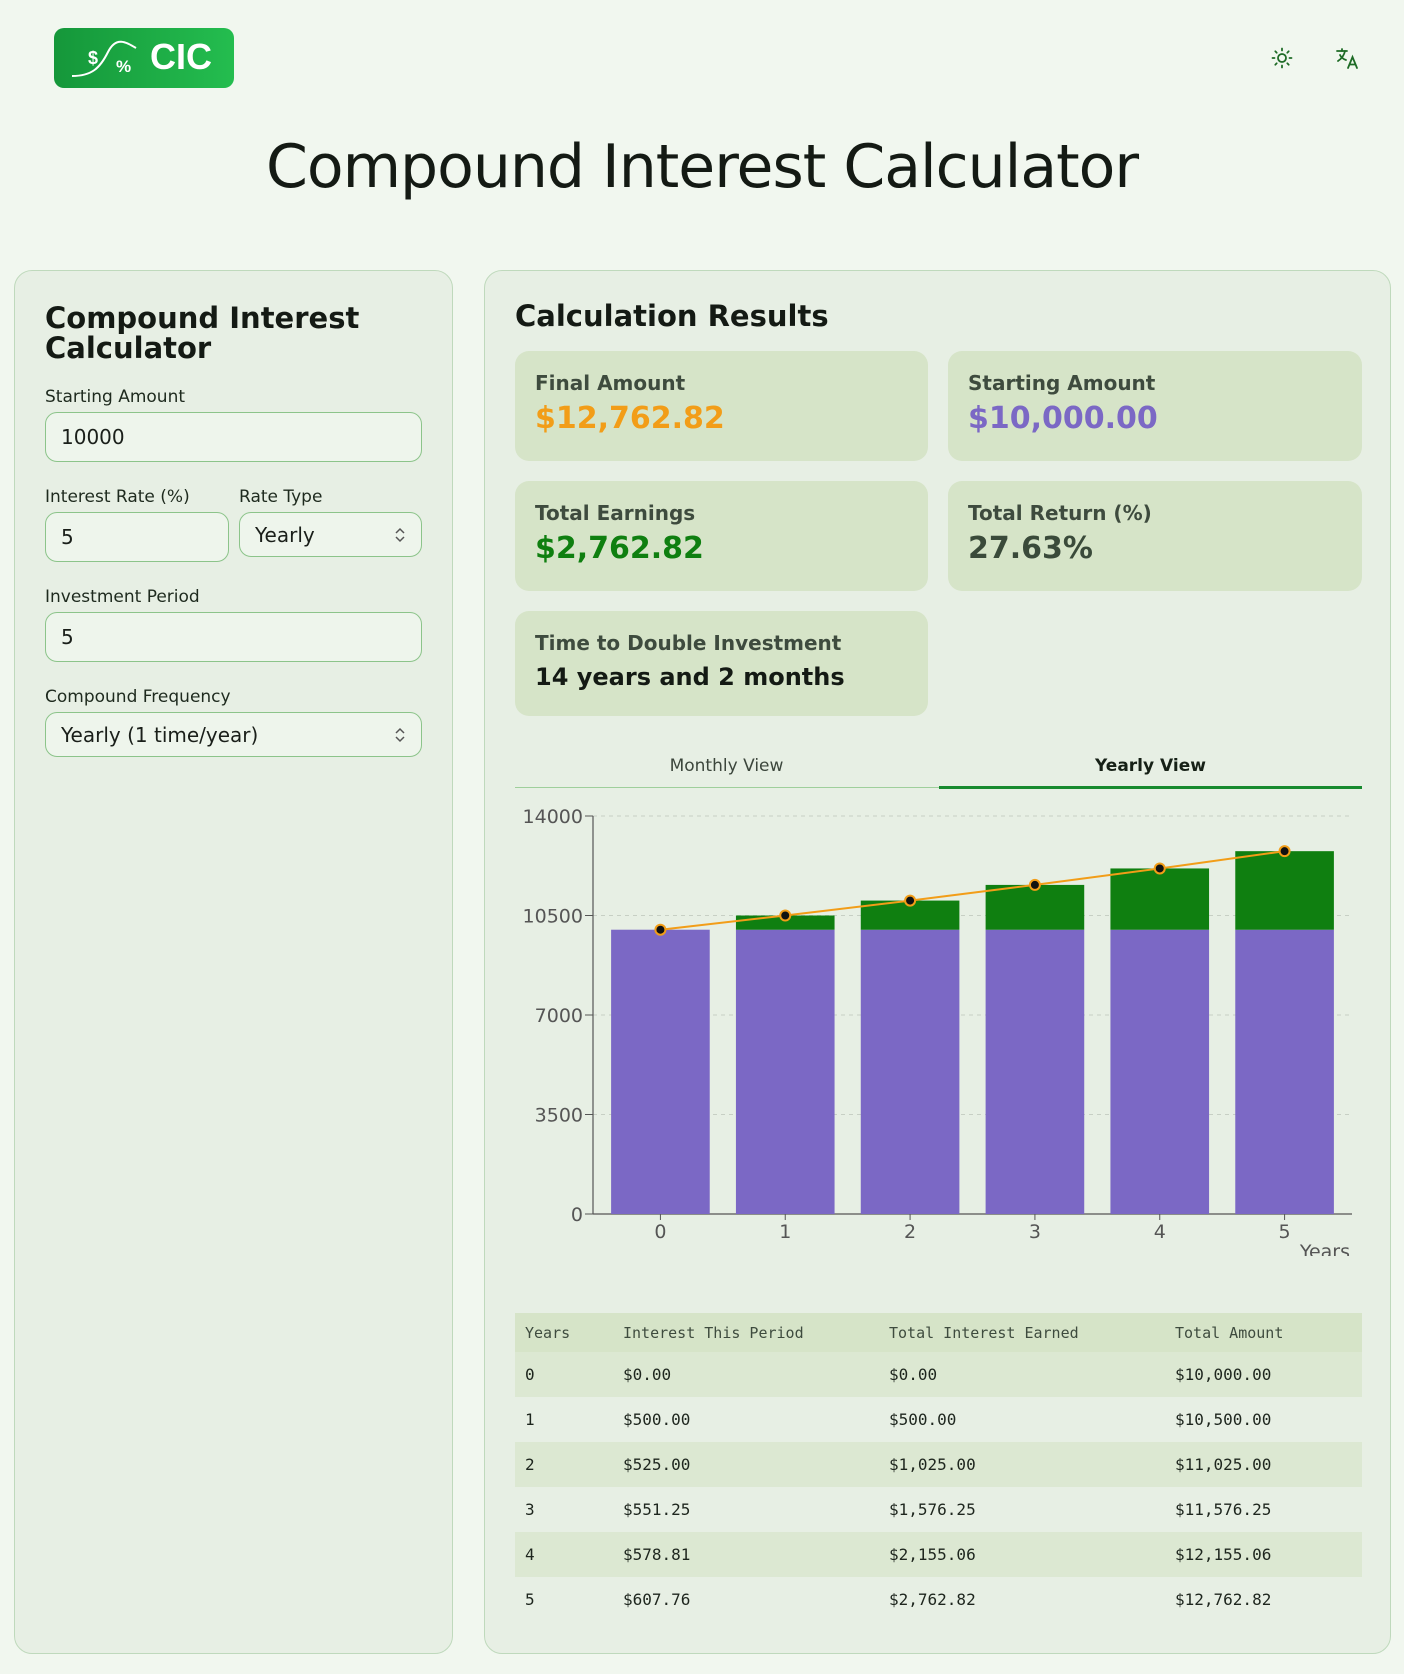 The width and height of the screenshot is (1404, 1674). Describe the element at coordinates (400, 734) in the screenshot. I see `chevron-updown-icon` at that location.